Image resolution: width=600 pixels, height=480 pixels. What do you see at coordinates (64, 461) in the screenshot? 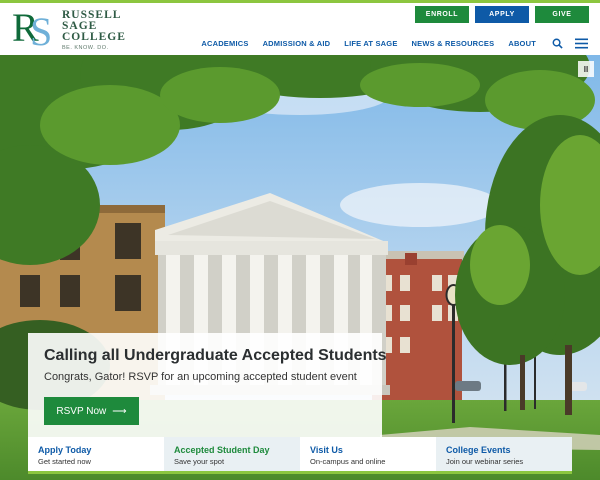
I see `quick-link-subtitle: Get started now` at bounding box center [64, 461].